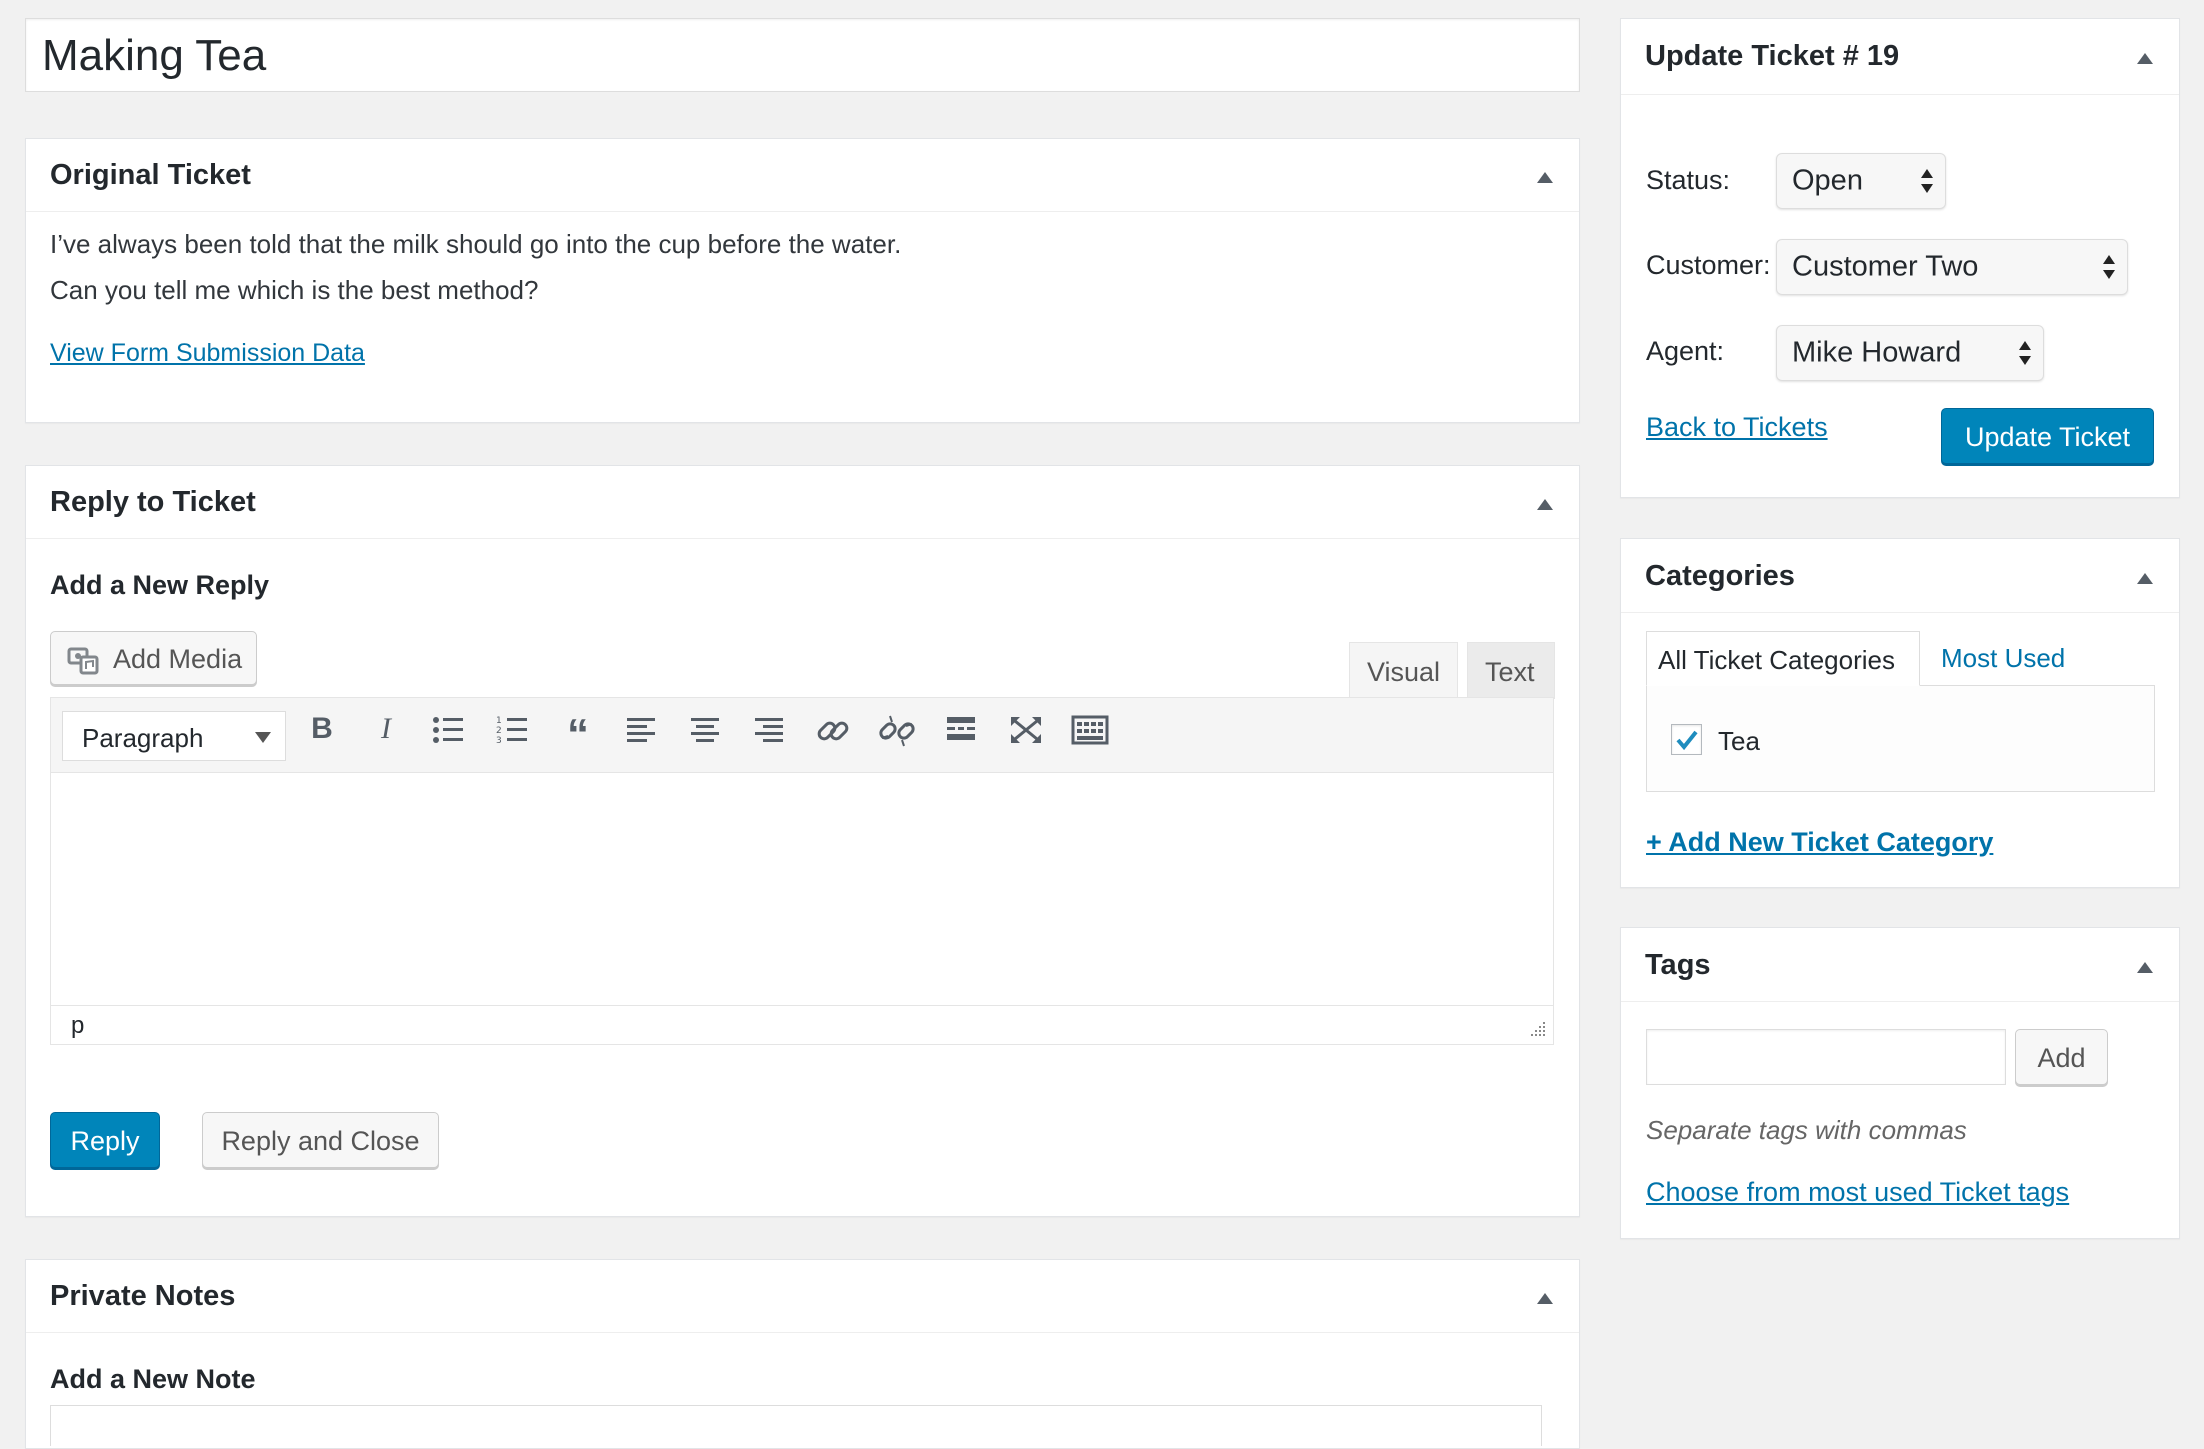  Describe the element at coordinates (1739, 741) in the screenshot. I see `category-label-tea: Tea` at that location.